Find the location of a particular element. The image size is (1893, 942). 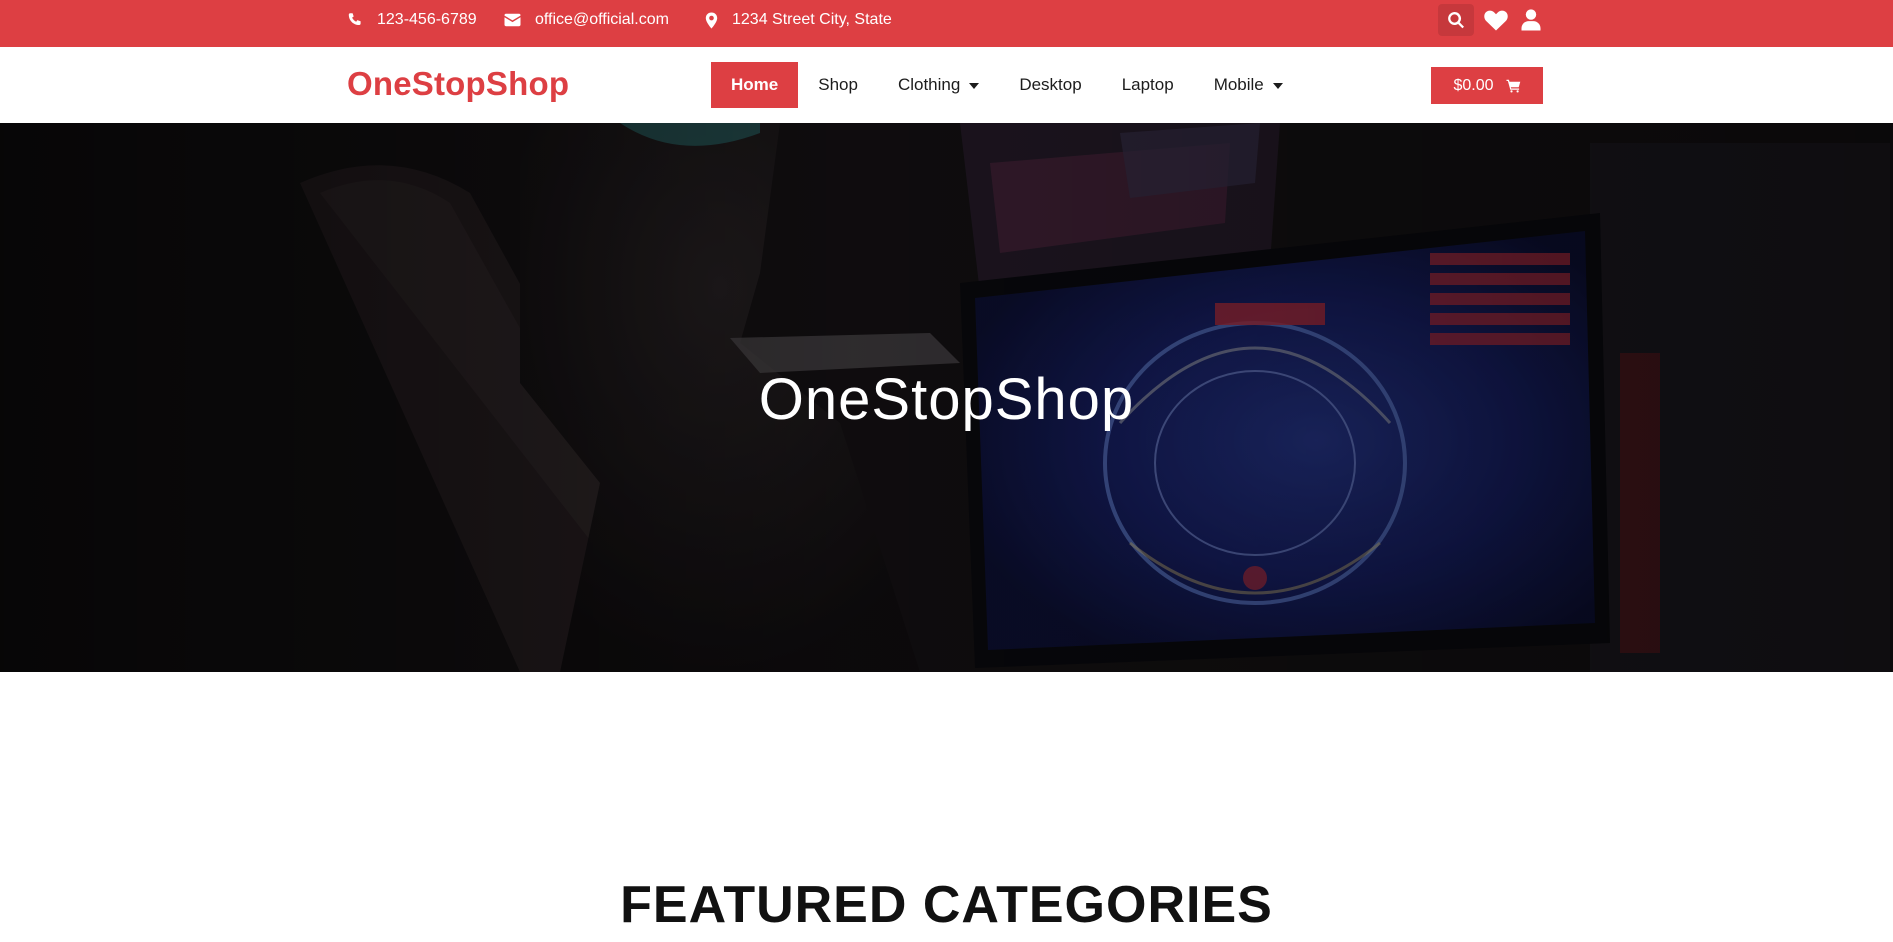

search-button is located at coordinates (1456, 20).